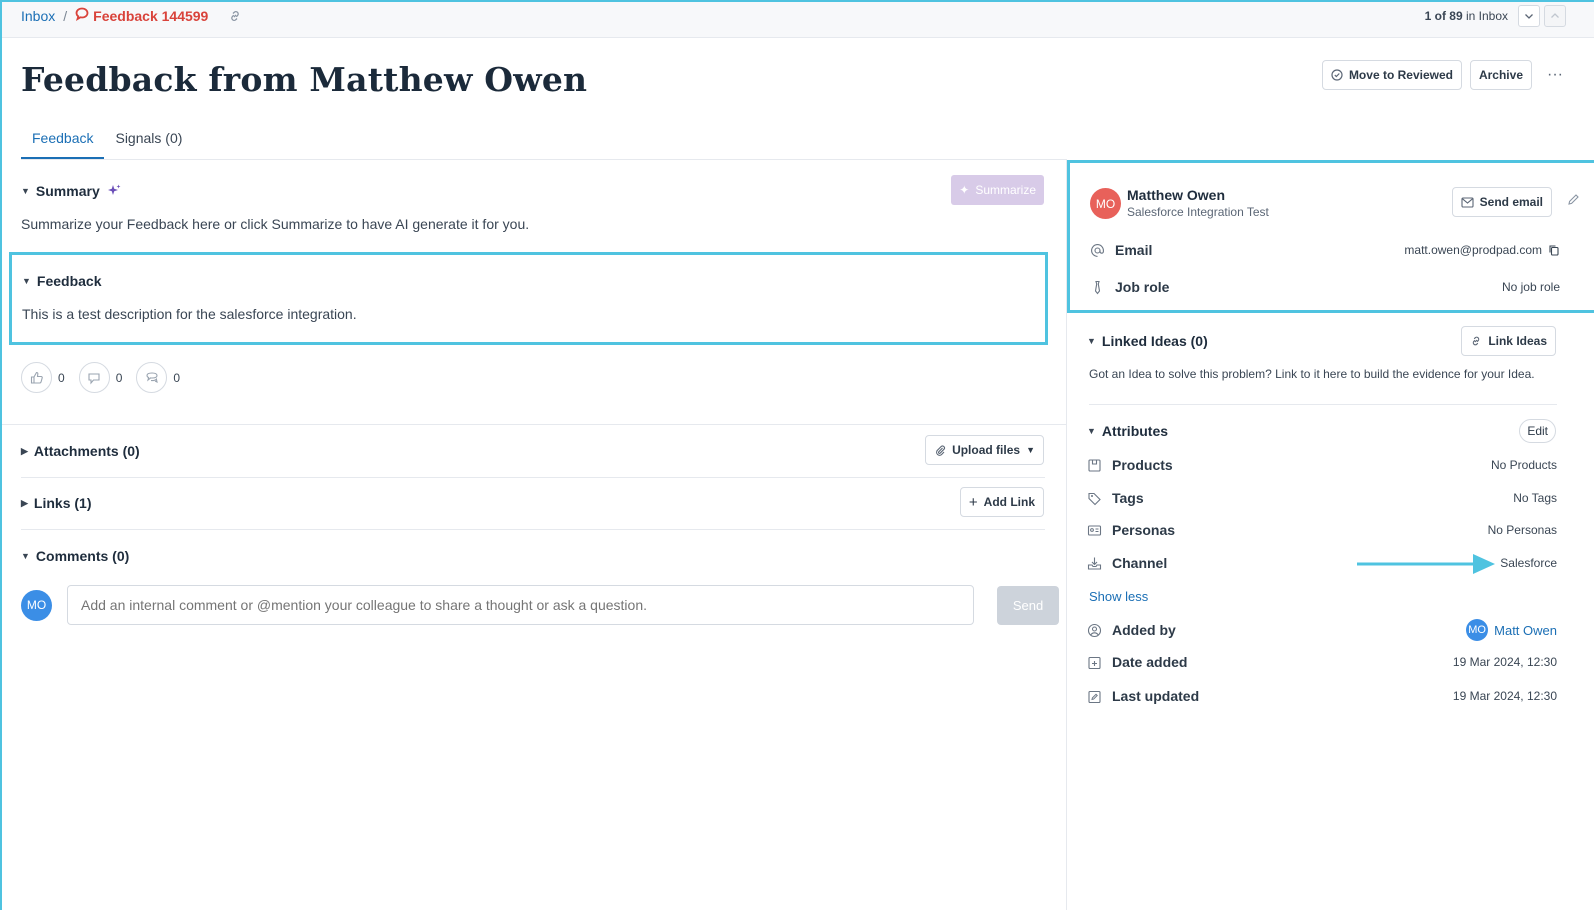 The width and height of the screenshot is (1594, 910). I want to click on comments-header: ▼ Comments (0), so click(75, 556).